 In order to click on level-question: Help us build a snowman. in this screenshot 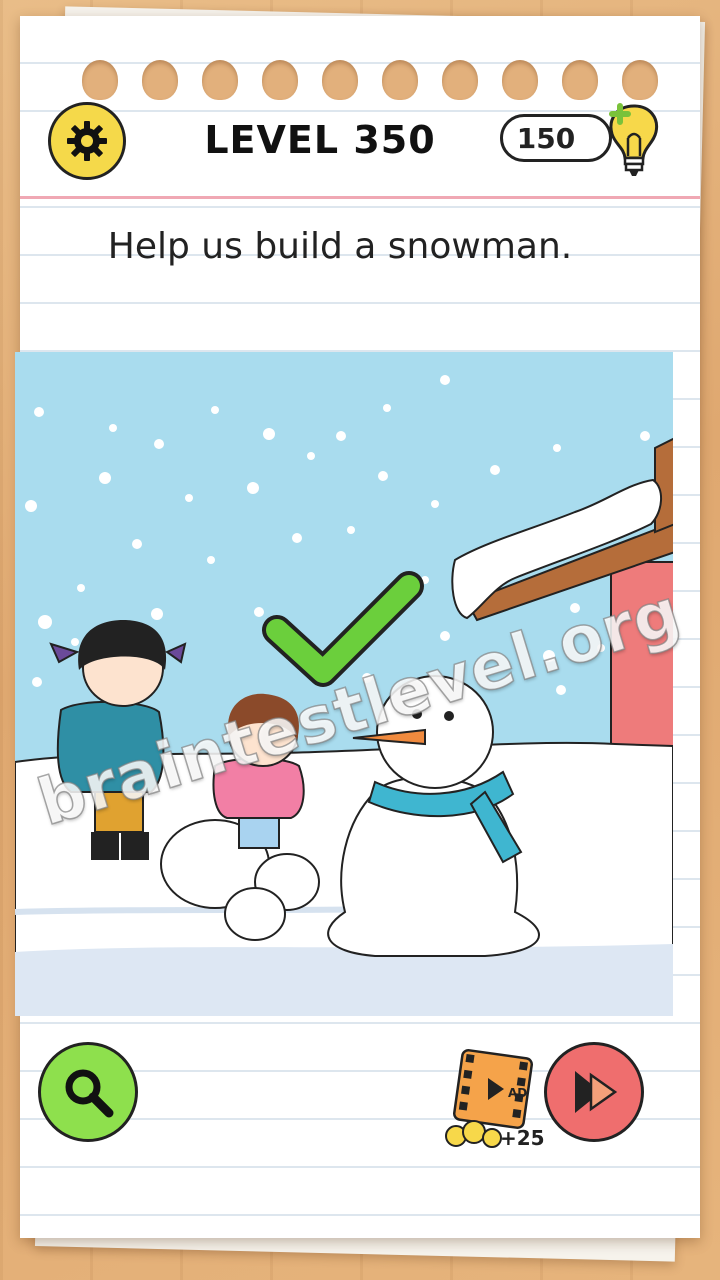, I will do `click(340, 246)`.